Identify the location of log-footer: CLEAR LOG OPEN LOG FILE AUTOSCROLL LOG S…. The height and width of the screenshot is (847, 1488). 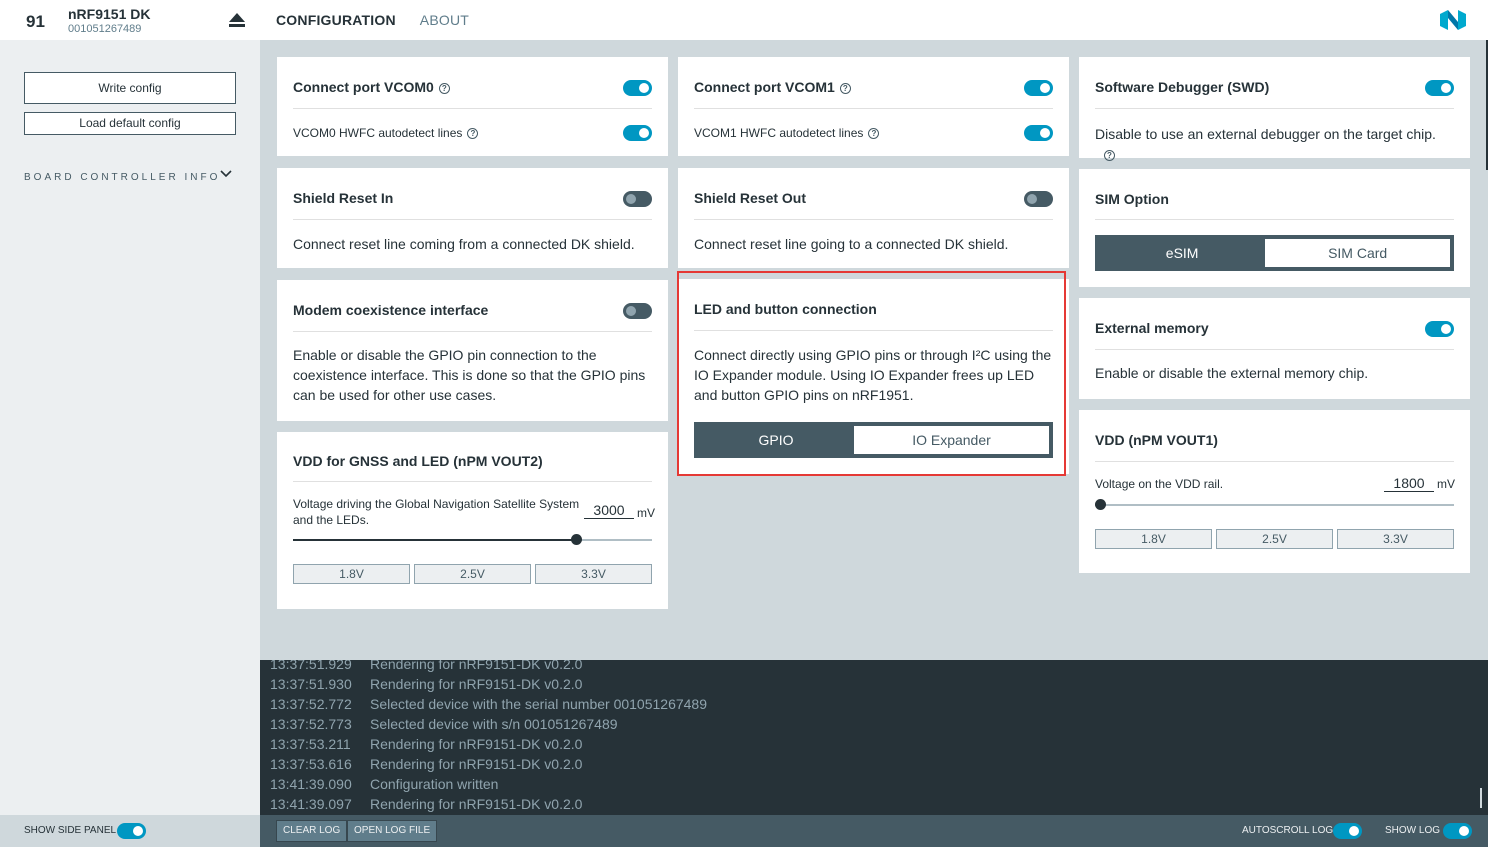
(874, 831).